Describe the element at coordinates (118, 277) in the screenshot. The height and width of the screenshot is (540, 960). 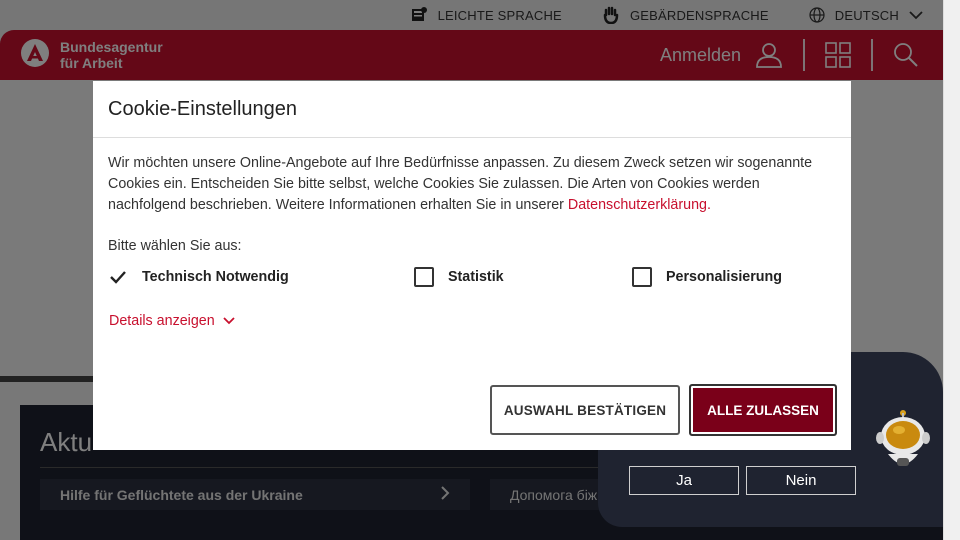
I see `checkmark-icon` at that location.